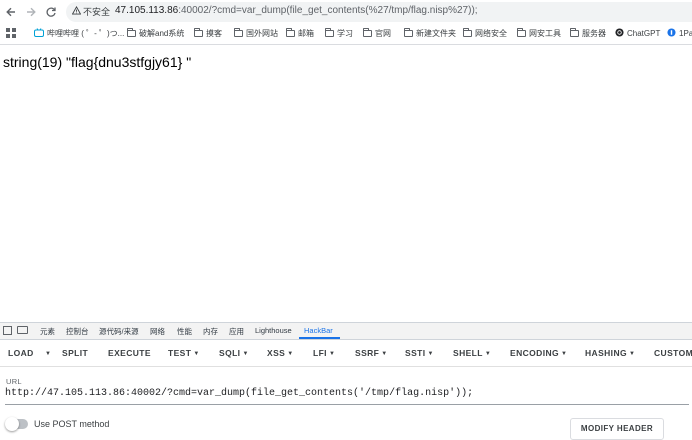 This screenshot has width=692, height=440. I want to click on bookmark-label: ChatGPT, so click(644, 33).